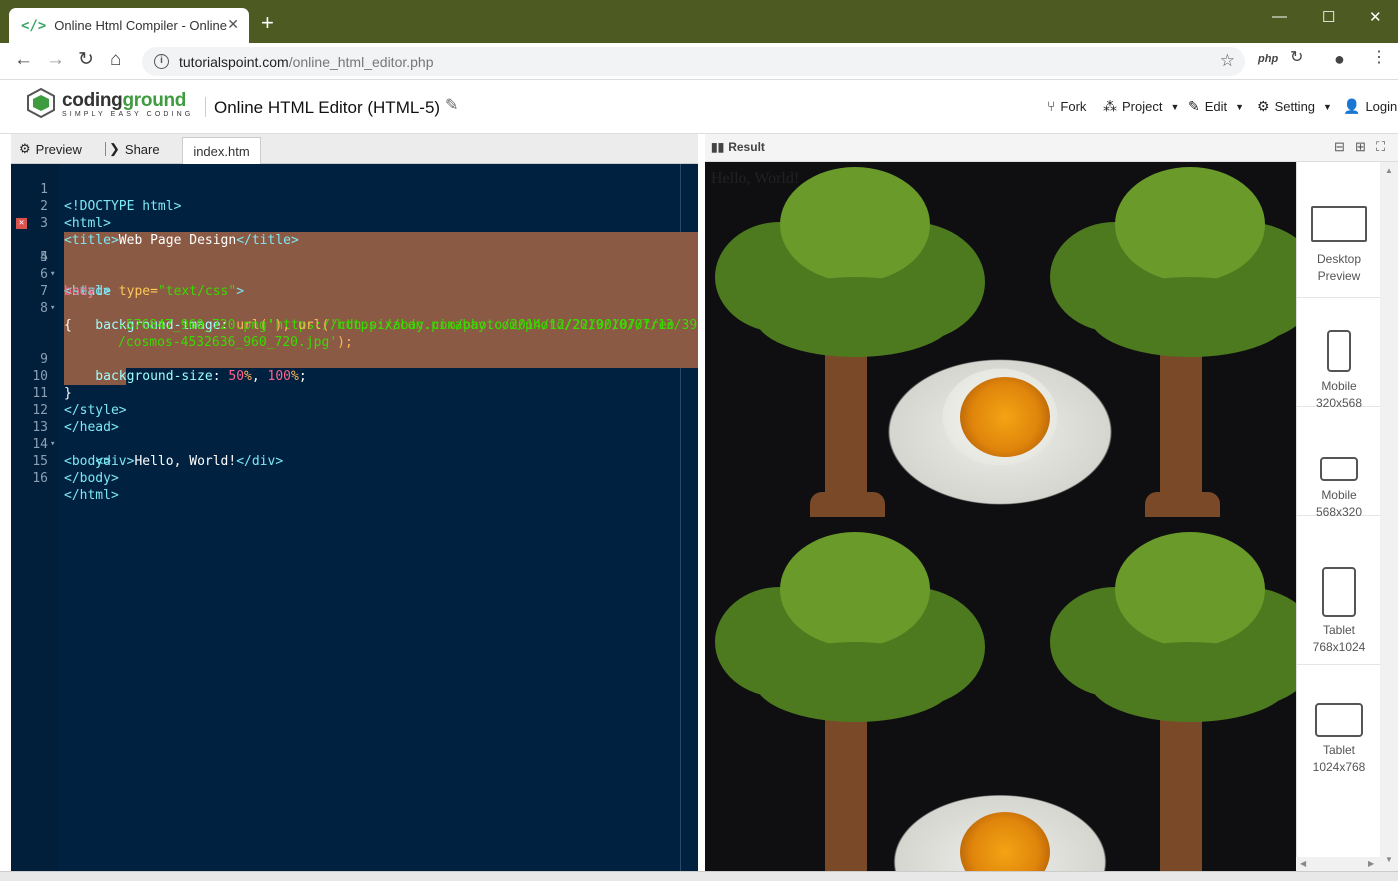 The width and height of the screenshot is (1398, 881). Describe the element at coordinates (1339, 243) in the screenshot. I see `device-desktop: Desktop Preview` at that location.